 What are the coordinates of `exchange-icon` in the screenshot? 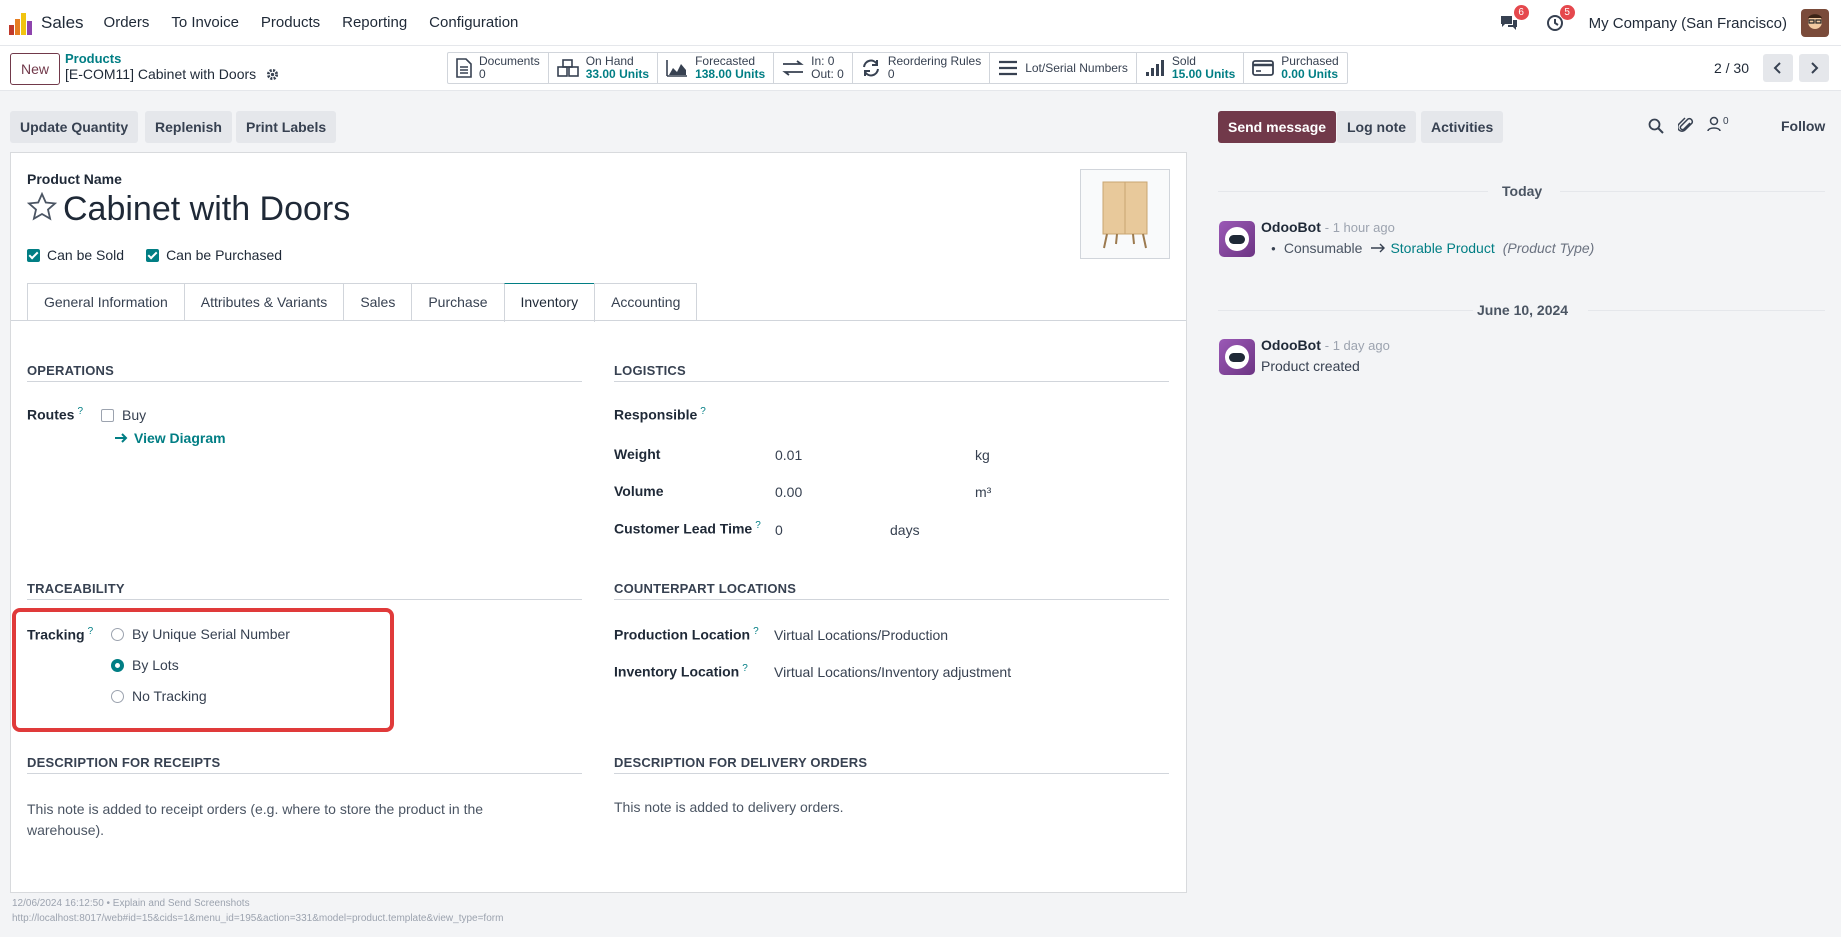 It's located at (793, 68).